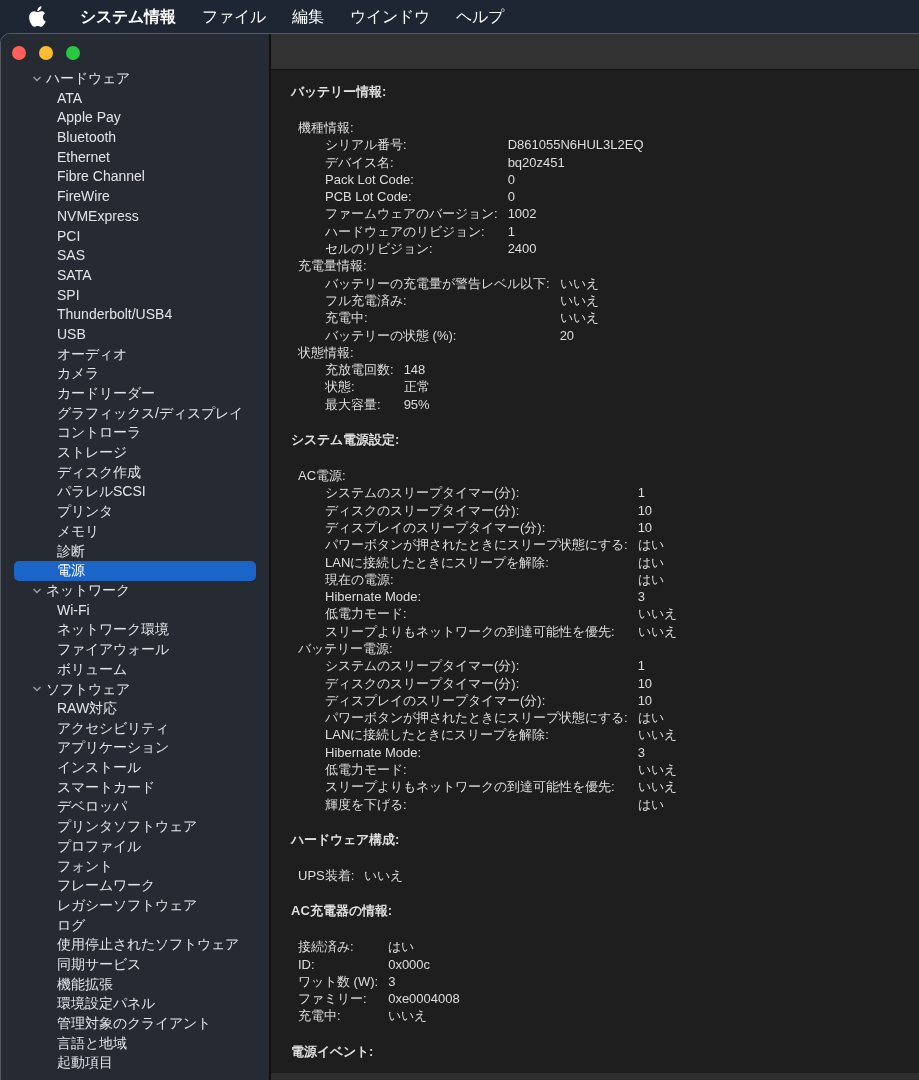  I want to click on sidebar-item: フレームワーク, so click(135, 886).